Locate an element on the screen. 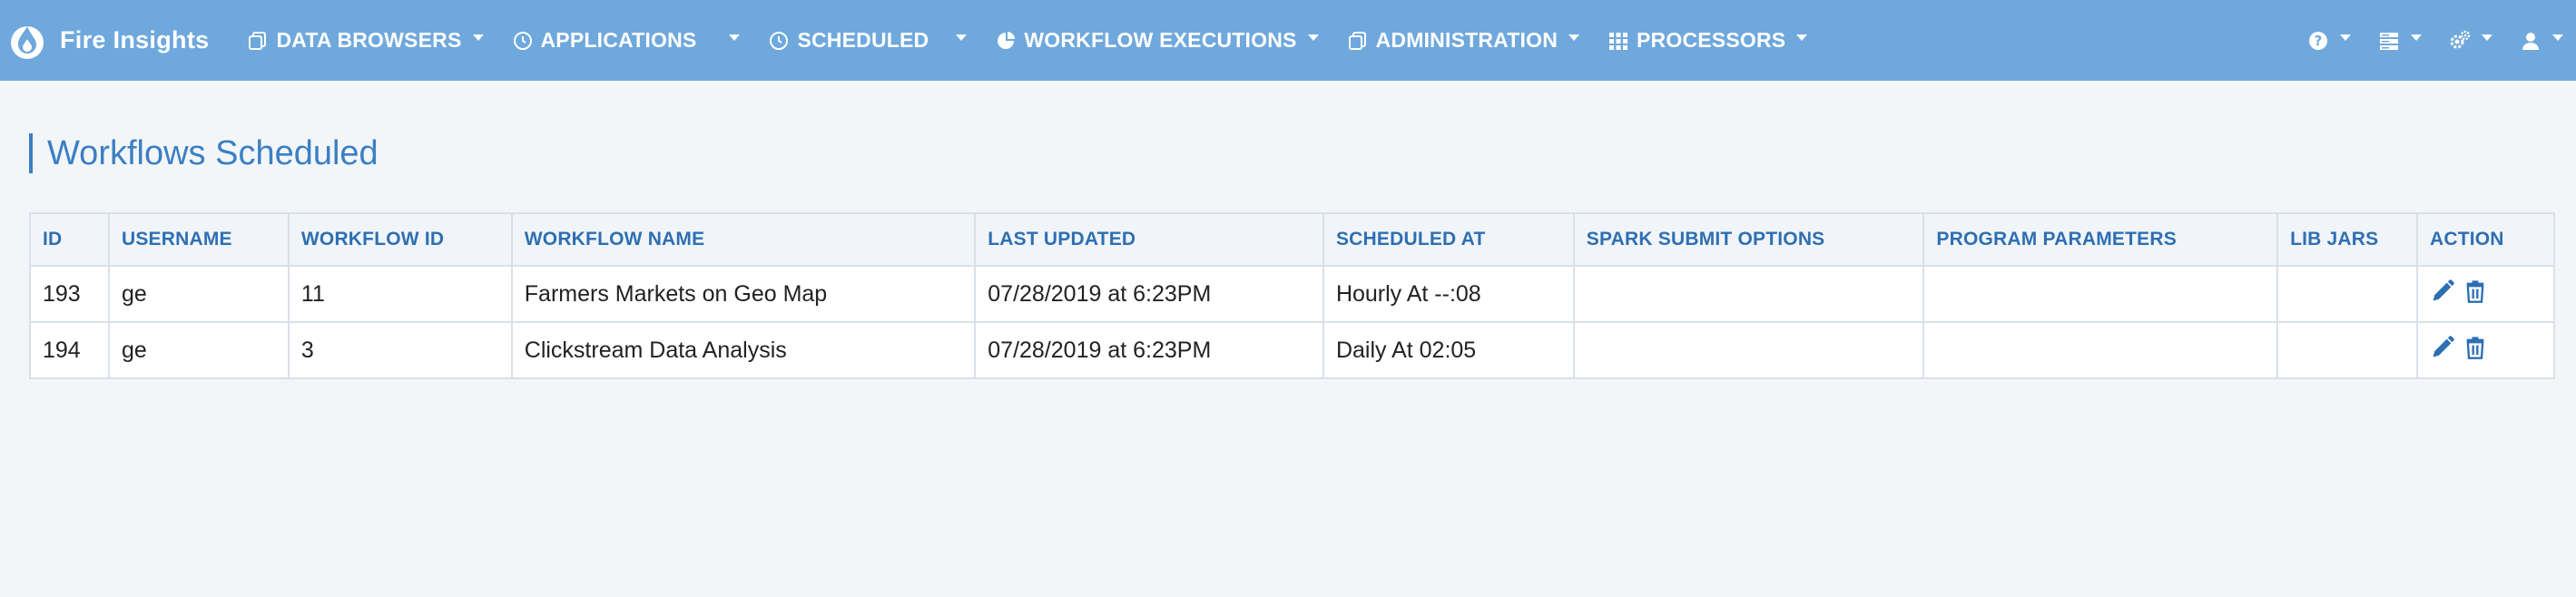 The width and height of the screenshot is (2576, 597). cell-workflow-name: Clickstream Data Analysis is located at coordinates (743, 350).